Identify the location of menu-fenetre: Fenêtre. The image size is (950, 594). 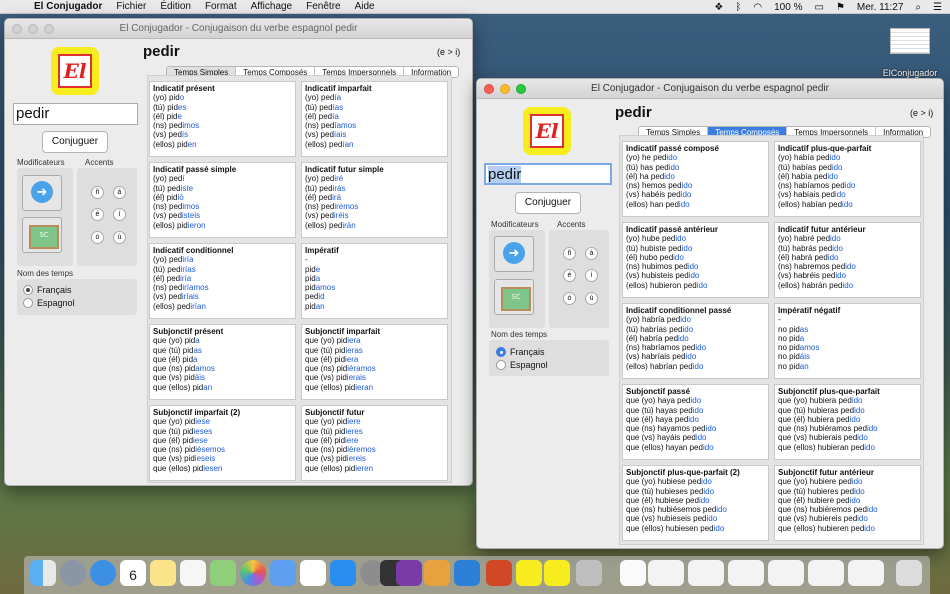
(323, 6).